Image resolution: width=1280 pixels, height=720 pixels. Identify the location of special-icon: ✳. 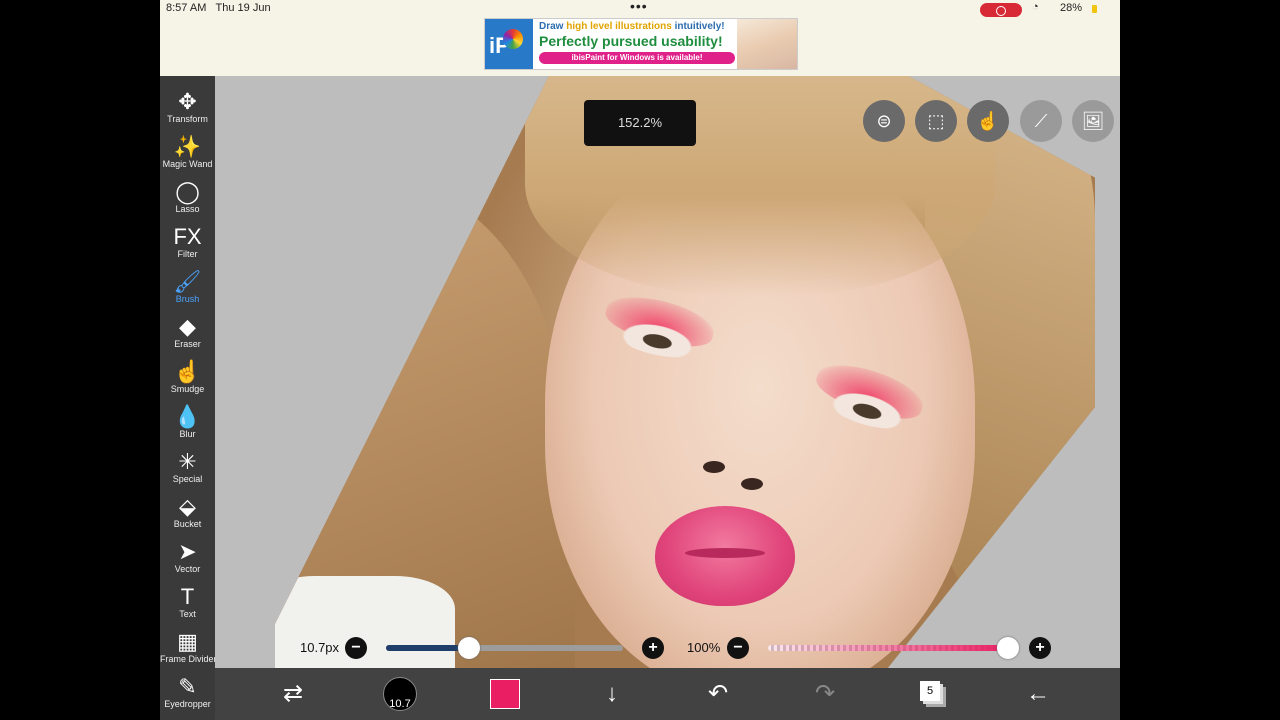
(187, 461).